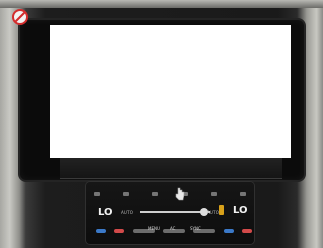  Describe the element at coordinates (155, 194) in the screenshot. I see `defrost-front-icon` at that location.